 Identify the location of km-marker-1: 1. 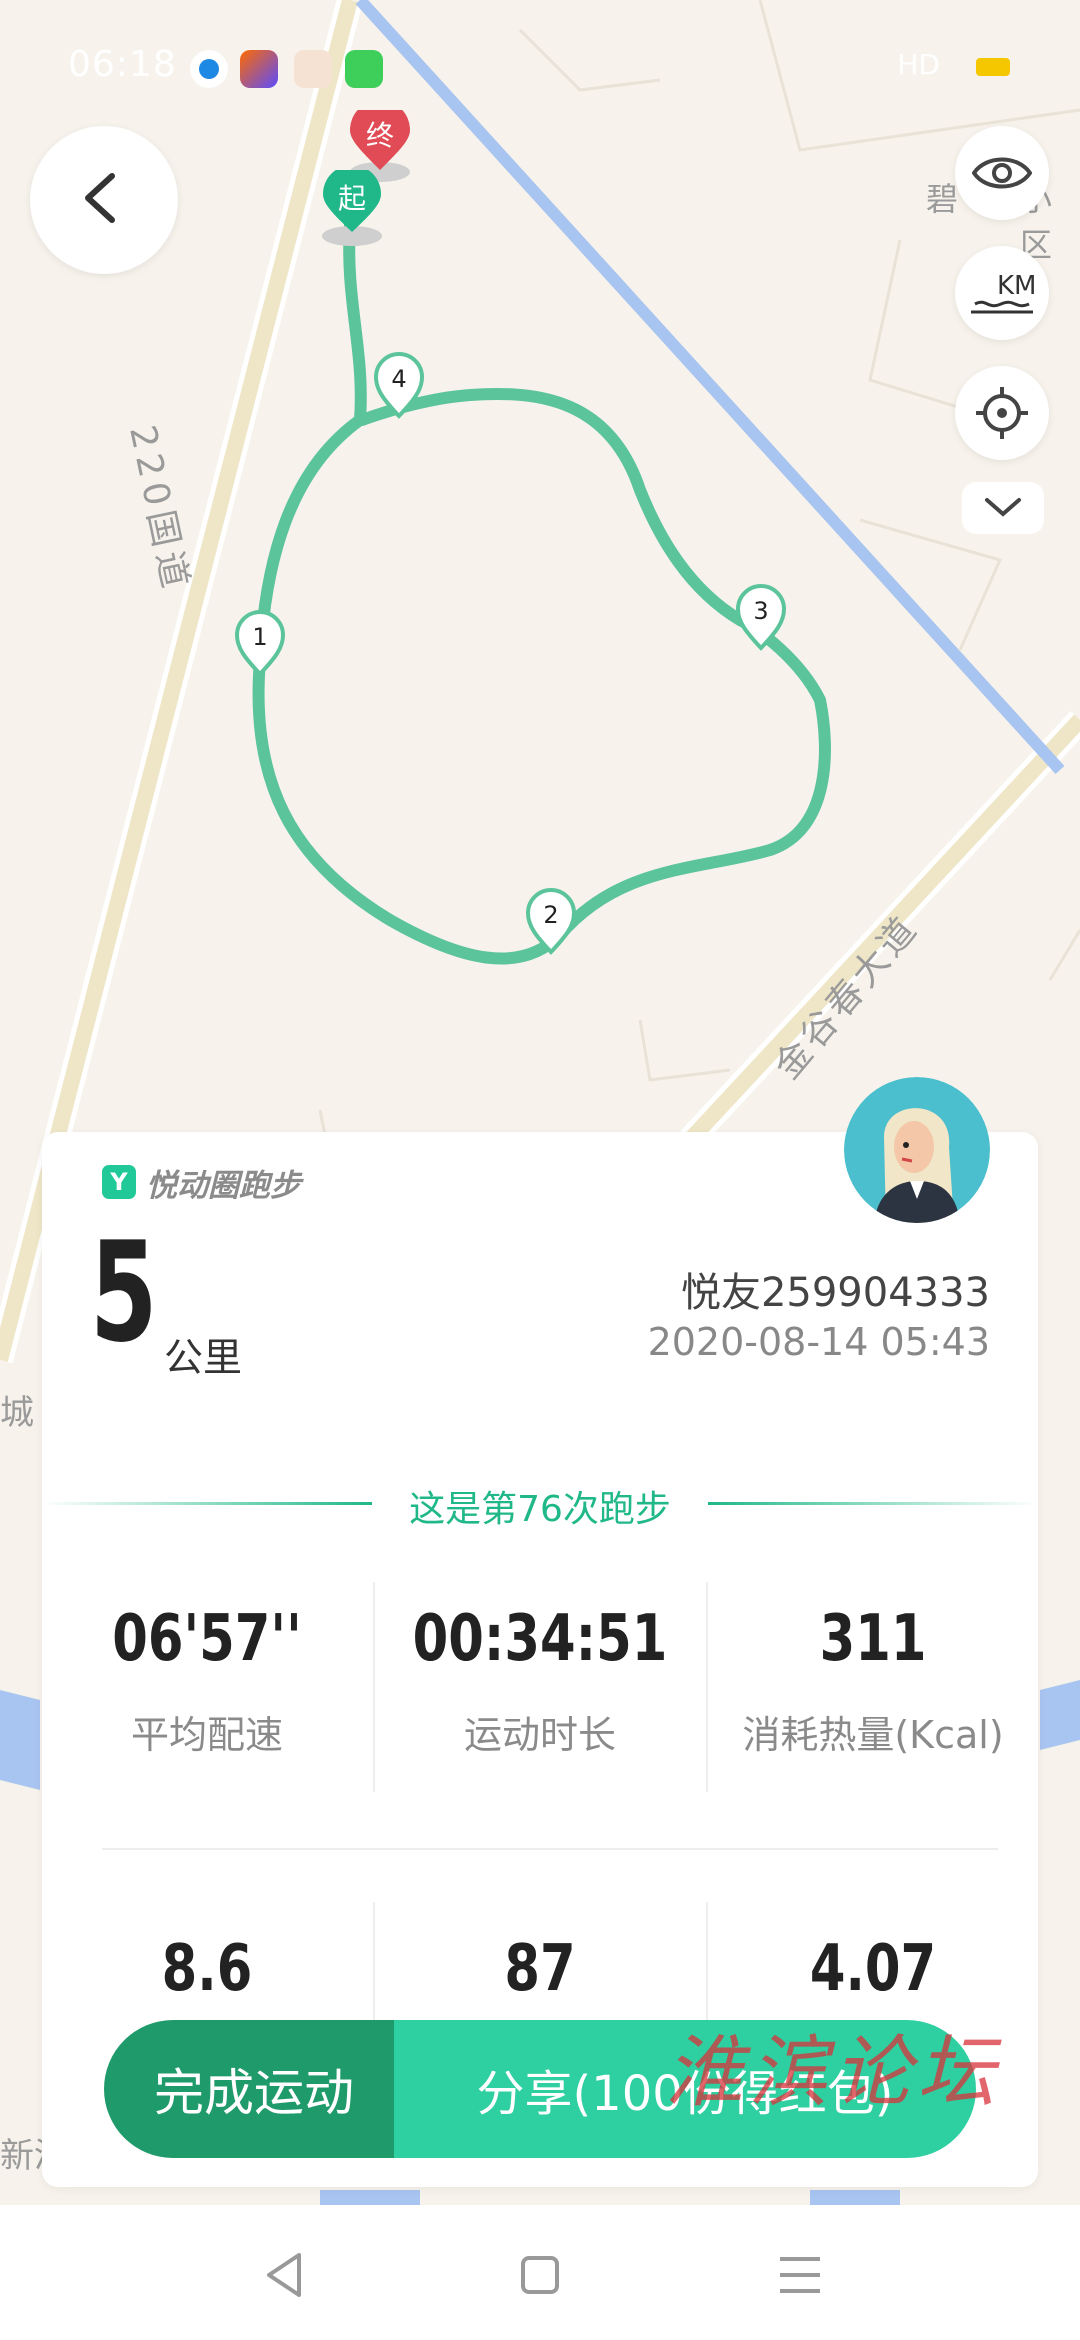
(260, 643).